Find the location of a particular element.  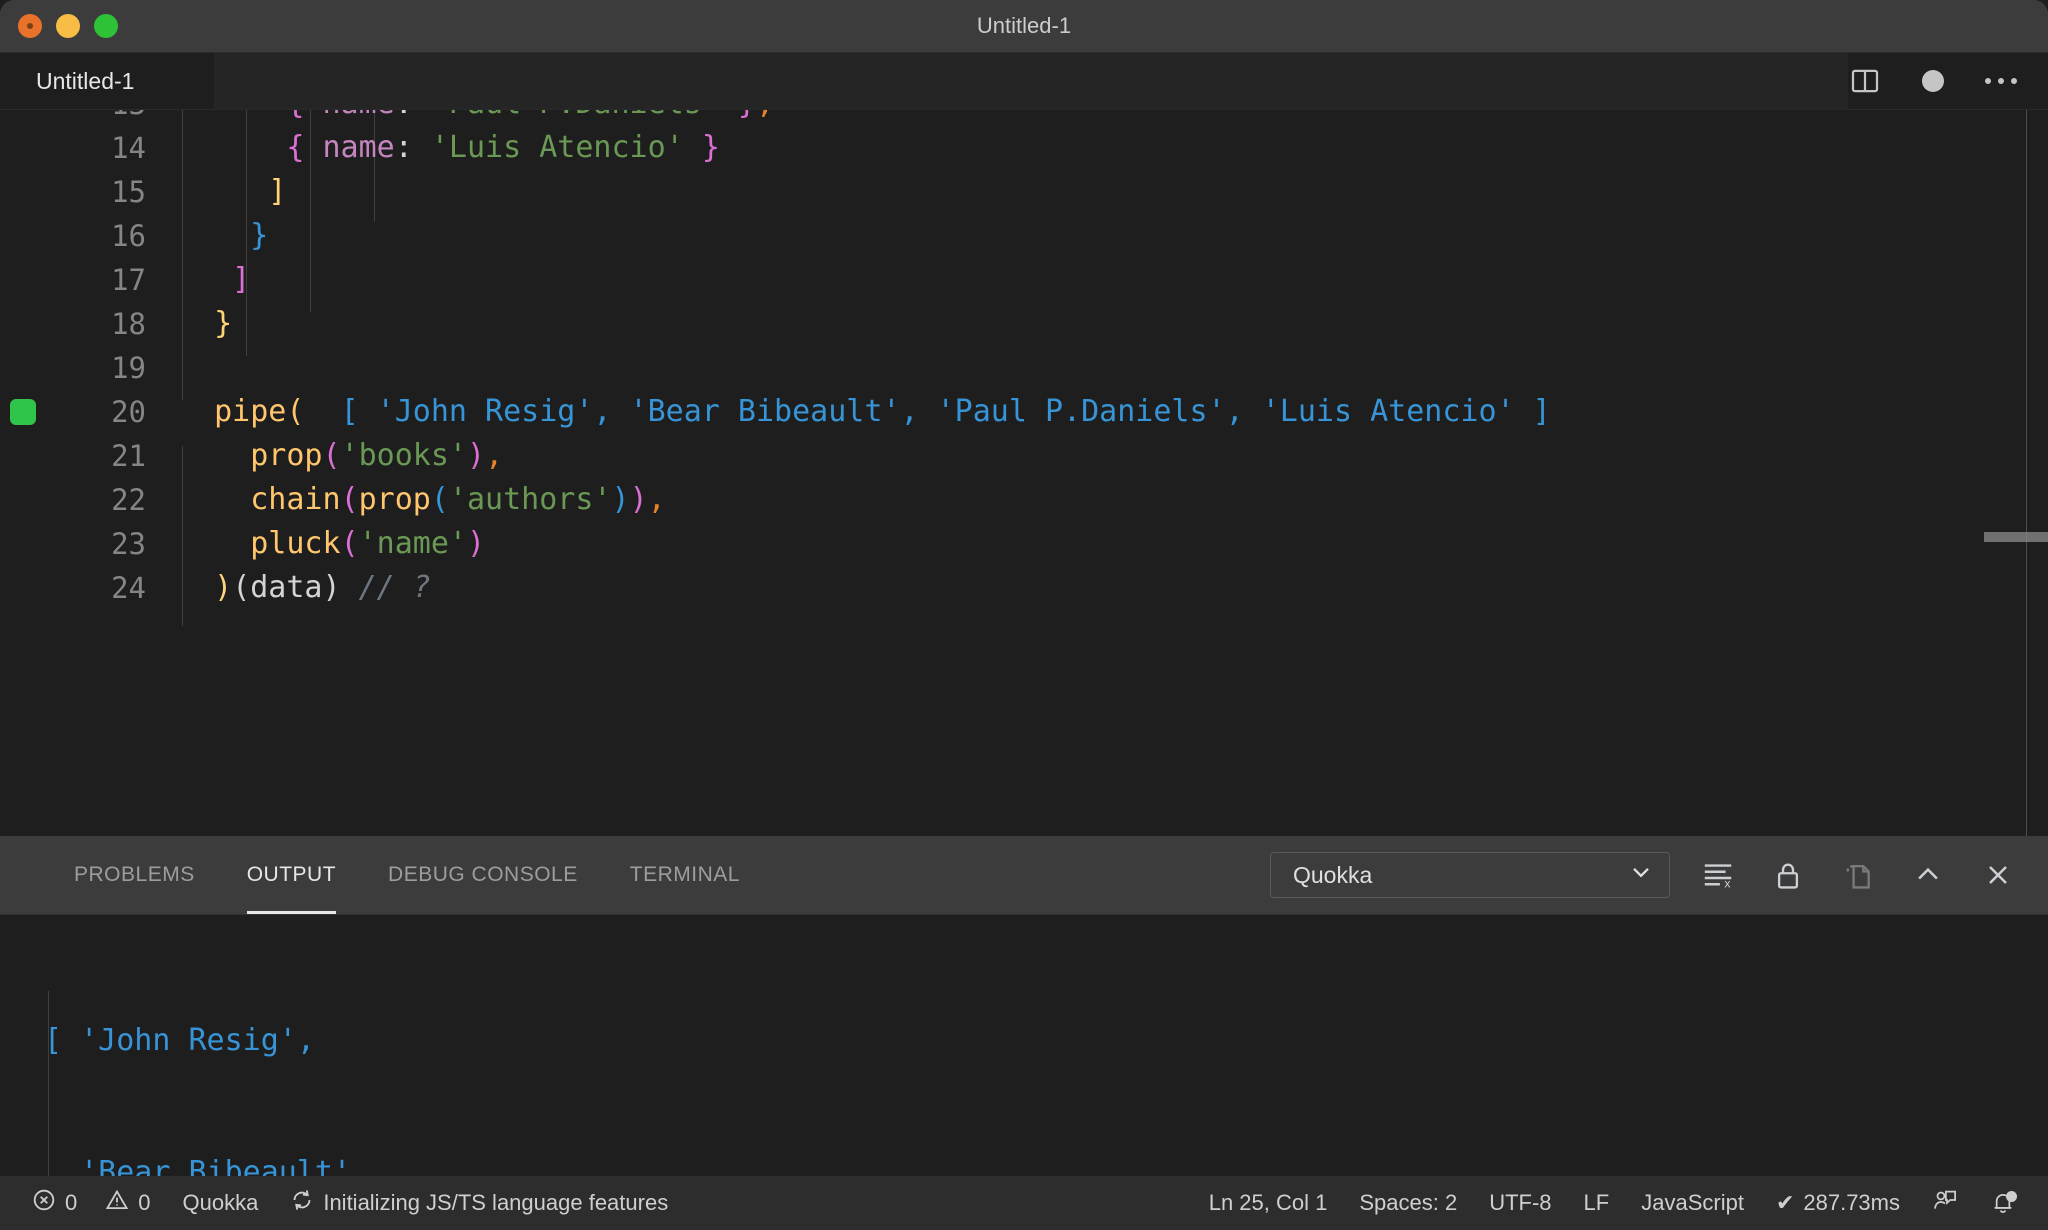

status-encoding: UTF-8 is located at coordinates (1520, 1203).